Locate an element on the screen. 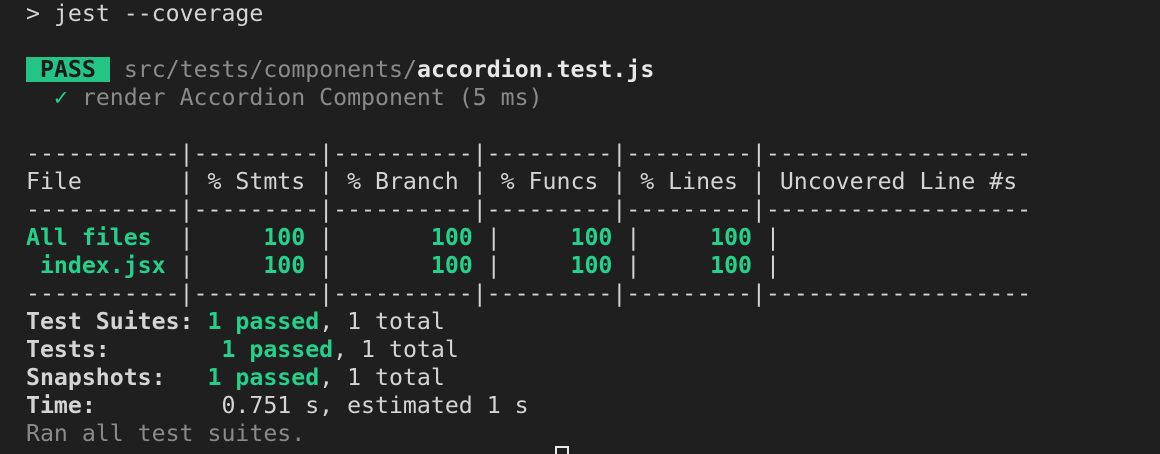  summary-time: Time: 0.751 s, estimated 1 s is located at coordinates (277, 406).